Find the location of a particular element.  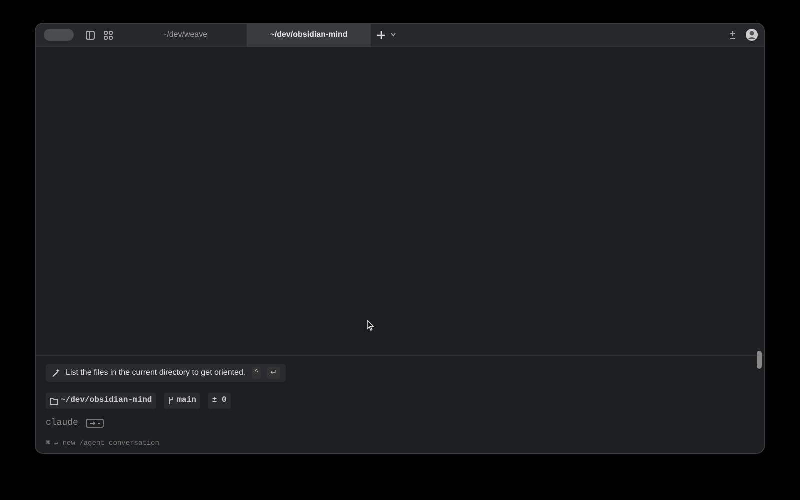

plus-minus-icon is located at coordinates (733, 35).